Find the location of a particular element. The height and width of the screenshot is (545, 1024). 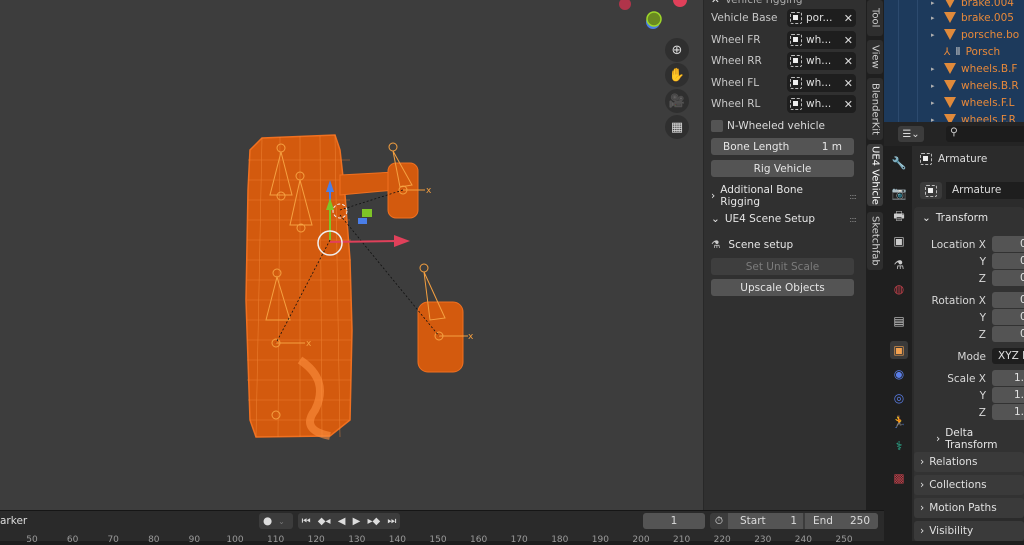

item-label: wheels.F.R is located at coordinates (988, 118).